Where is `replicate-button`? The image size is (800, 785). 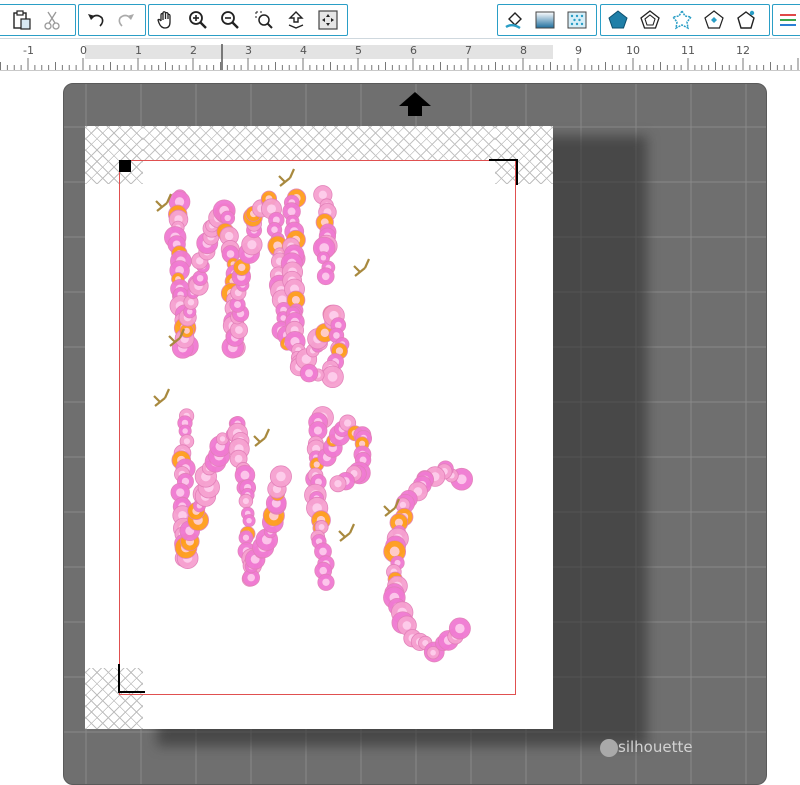
replicate-button is located at coordinates (714, 20).